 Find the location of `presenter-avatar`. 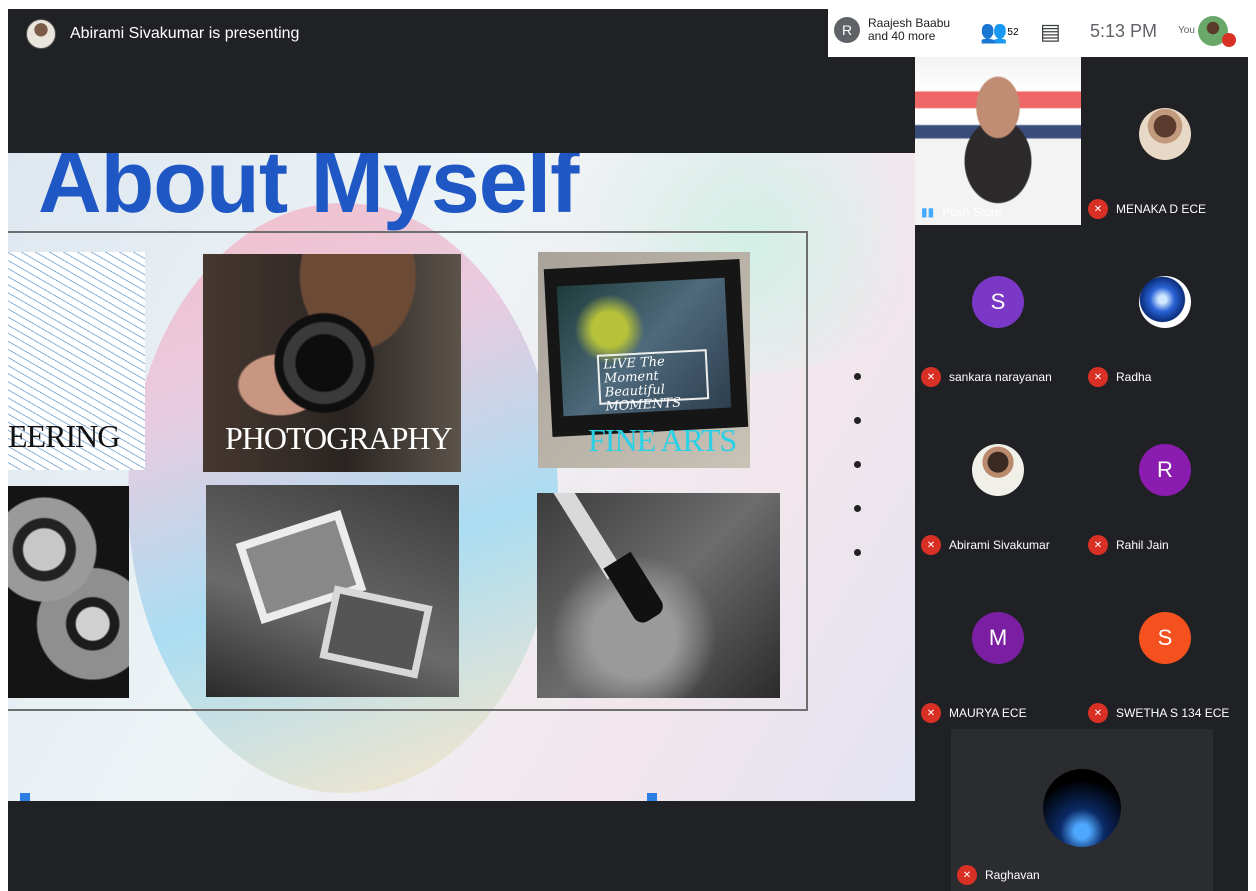

presenter-avatar is located at coordinates (41, 34).